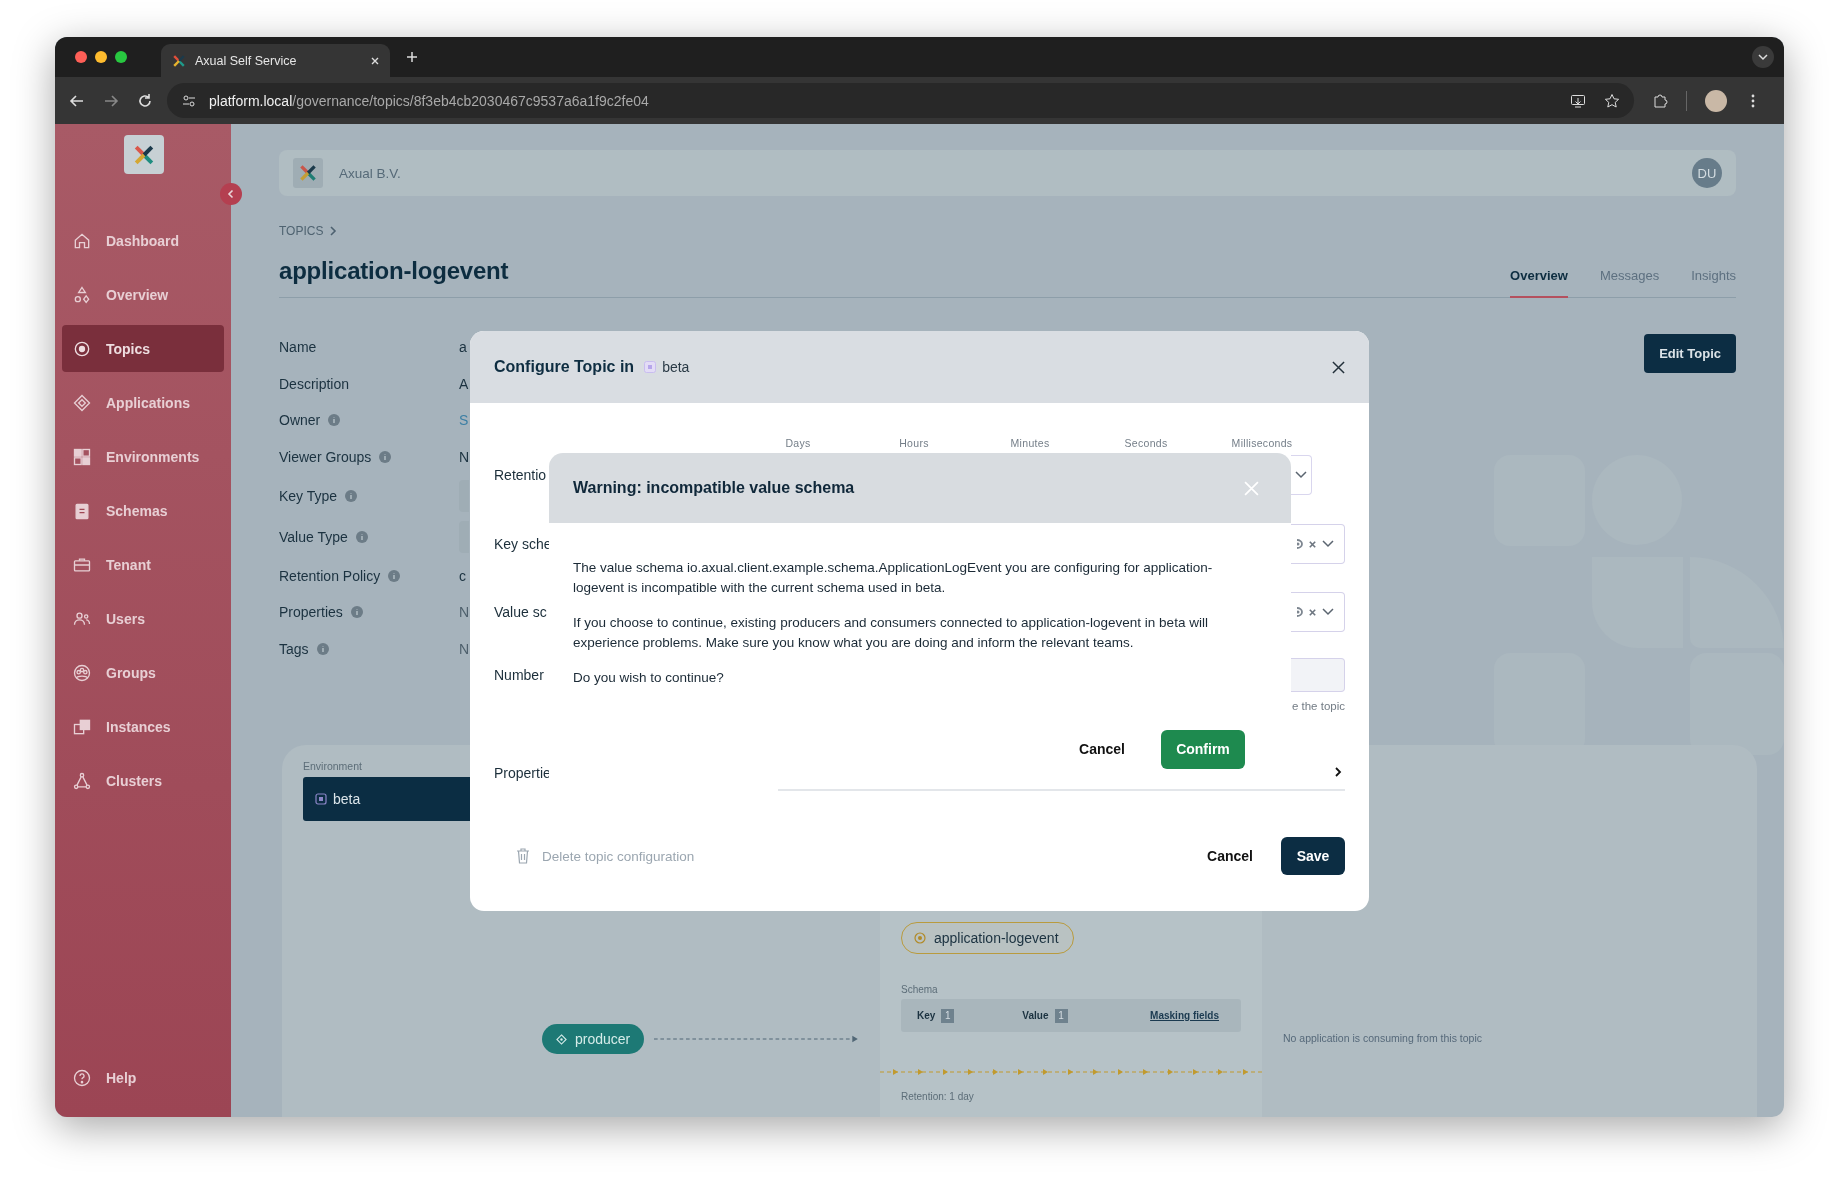  What do you see at coordinates (412, 57) in the screenshot?
I see `new-tab-icon` at bounding box center [412, 57].